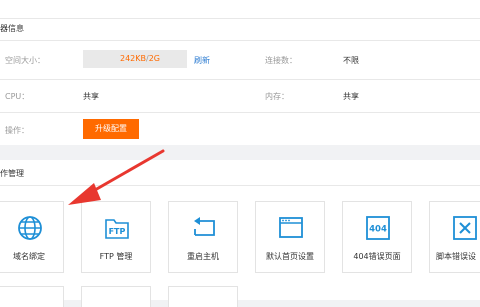  I want to click on tile-label: 默认首页设置, so click(290, 256).